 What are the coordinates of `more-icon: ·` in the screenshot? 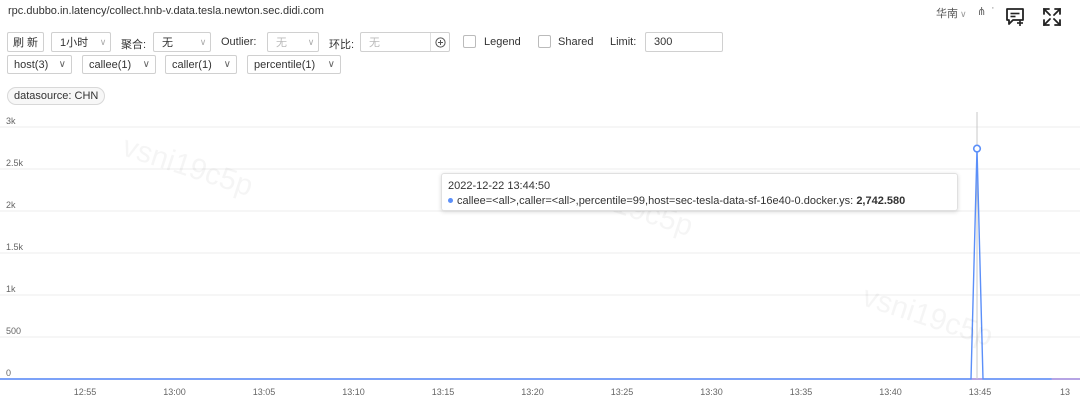 It's located at (993, 8).